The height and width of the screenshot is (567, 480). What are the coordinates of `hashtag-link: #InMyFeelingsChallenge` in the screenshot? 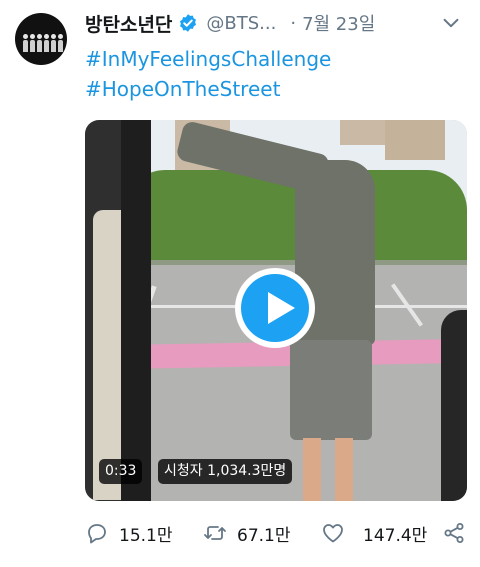 It's located at (208, 59).